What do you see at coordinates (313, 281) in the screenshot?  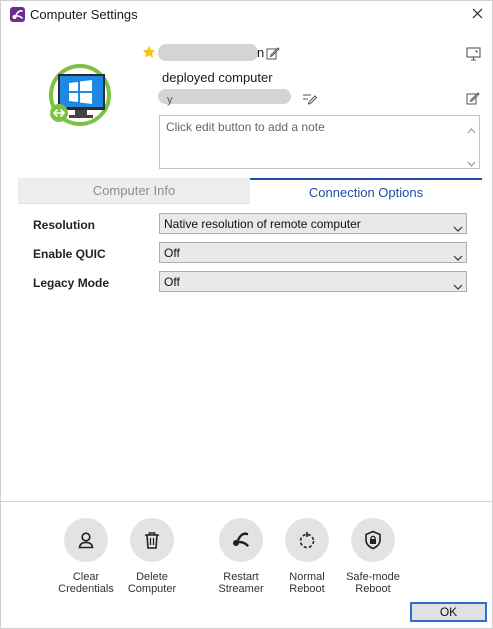 I see `legacy-mode-select: Off` at bounding box center [313, 281].